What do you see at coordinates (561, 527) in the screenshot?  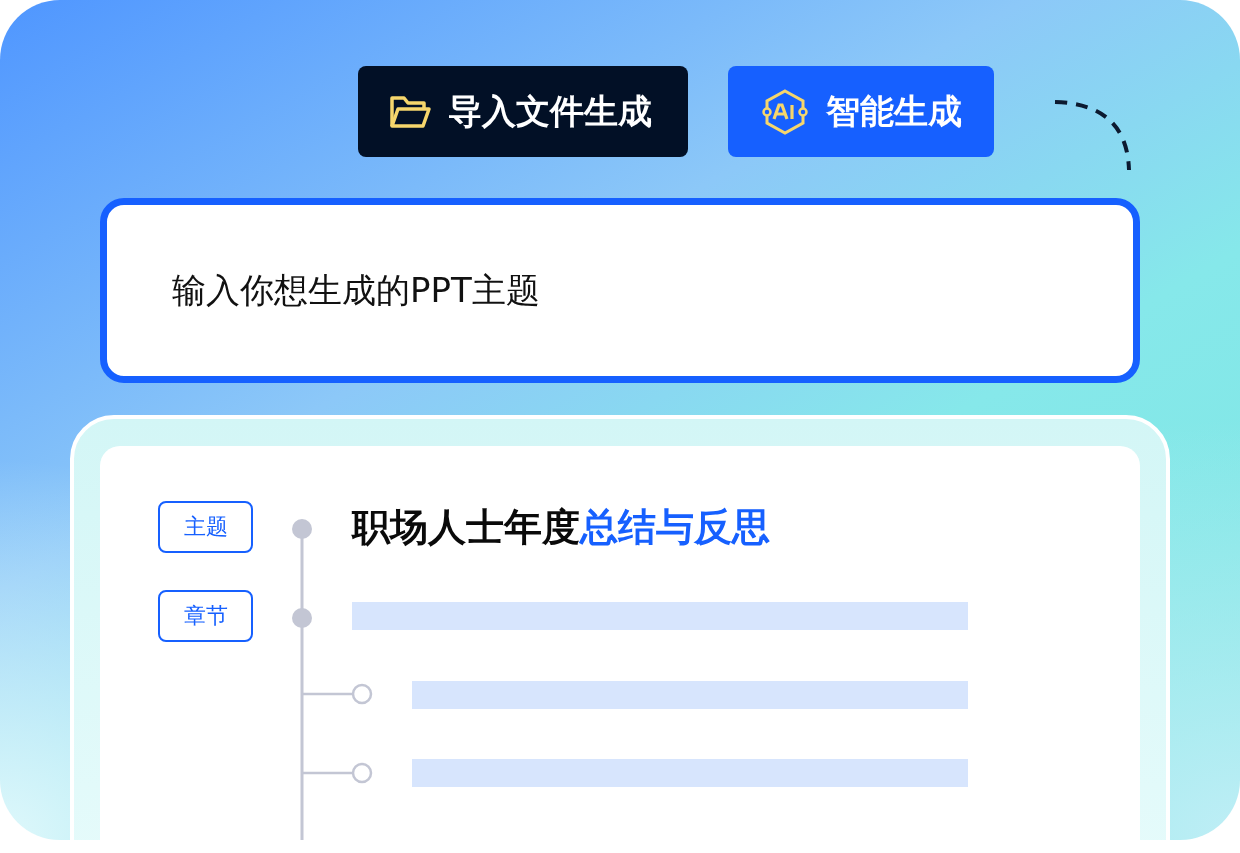 I see `presentation-title: 职场人士年度总结与反思` at bounding box center [561, 527].